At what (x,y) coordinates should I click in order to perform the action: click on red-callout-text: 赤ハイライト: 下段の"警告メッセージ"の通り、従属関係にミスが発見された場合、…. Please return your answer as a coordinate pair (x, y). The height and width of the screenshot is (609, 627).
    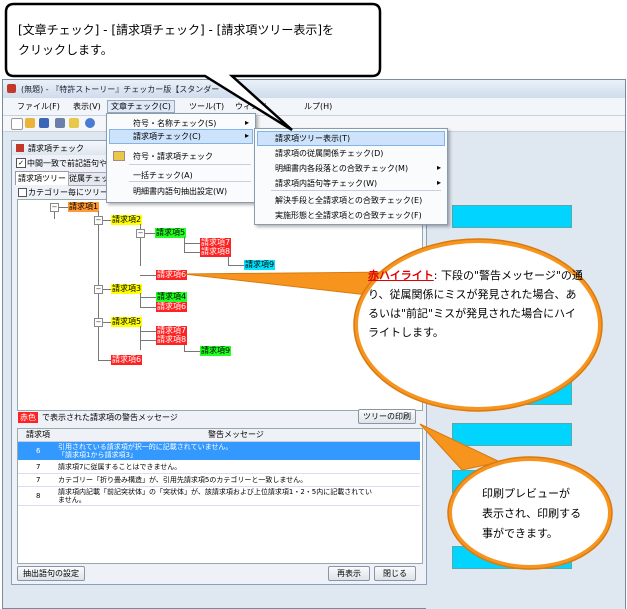
    Looking at the image, I should click on (475, 304).